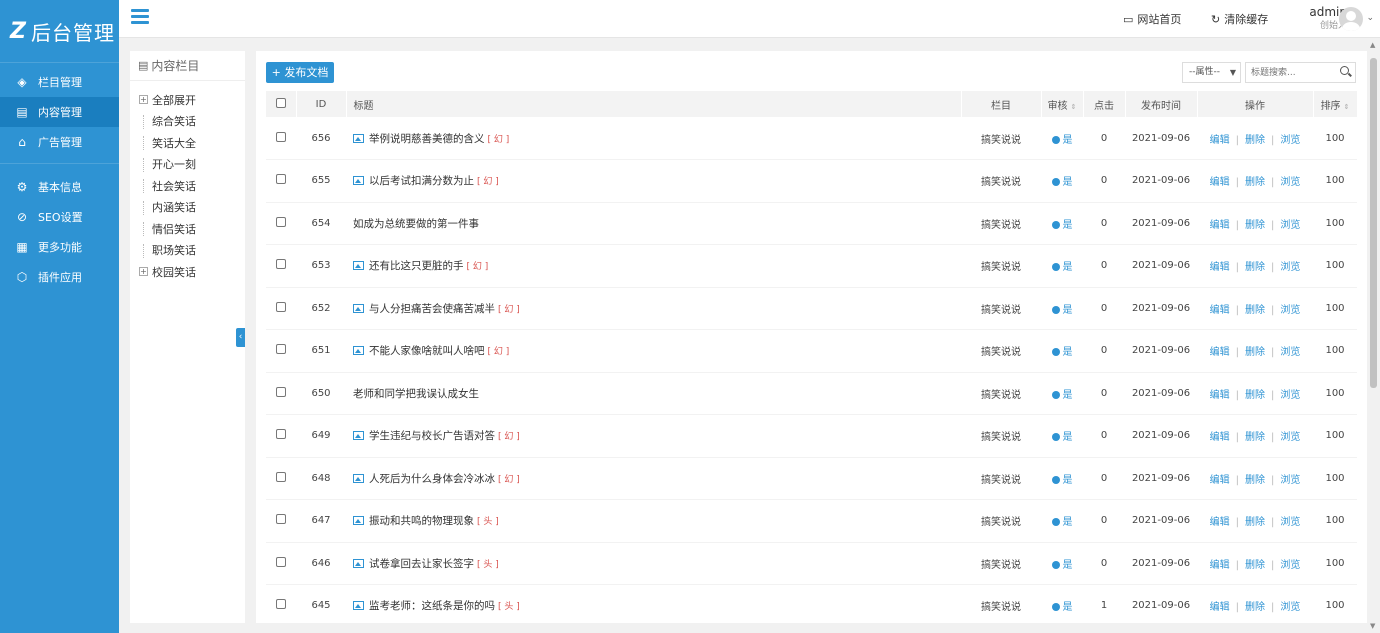  What do you see at coordinates (1062, 104) in the screenshot?
I see `header-audit: 审核 ⇕` at bounding box center [1062, 104].